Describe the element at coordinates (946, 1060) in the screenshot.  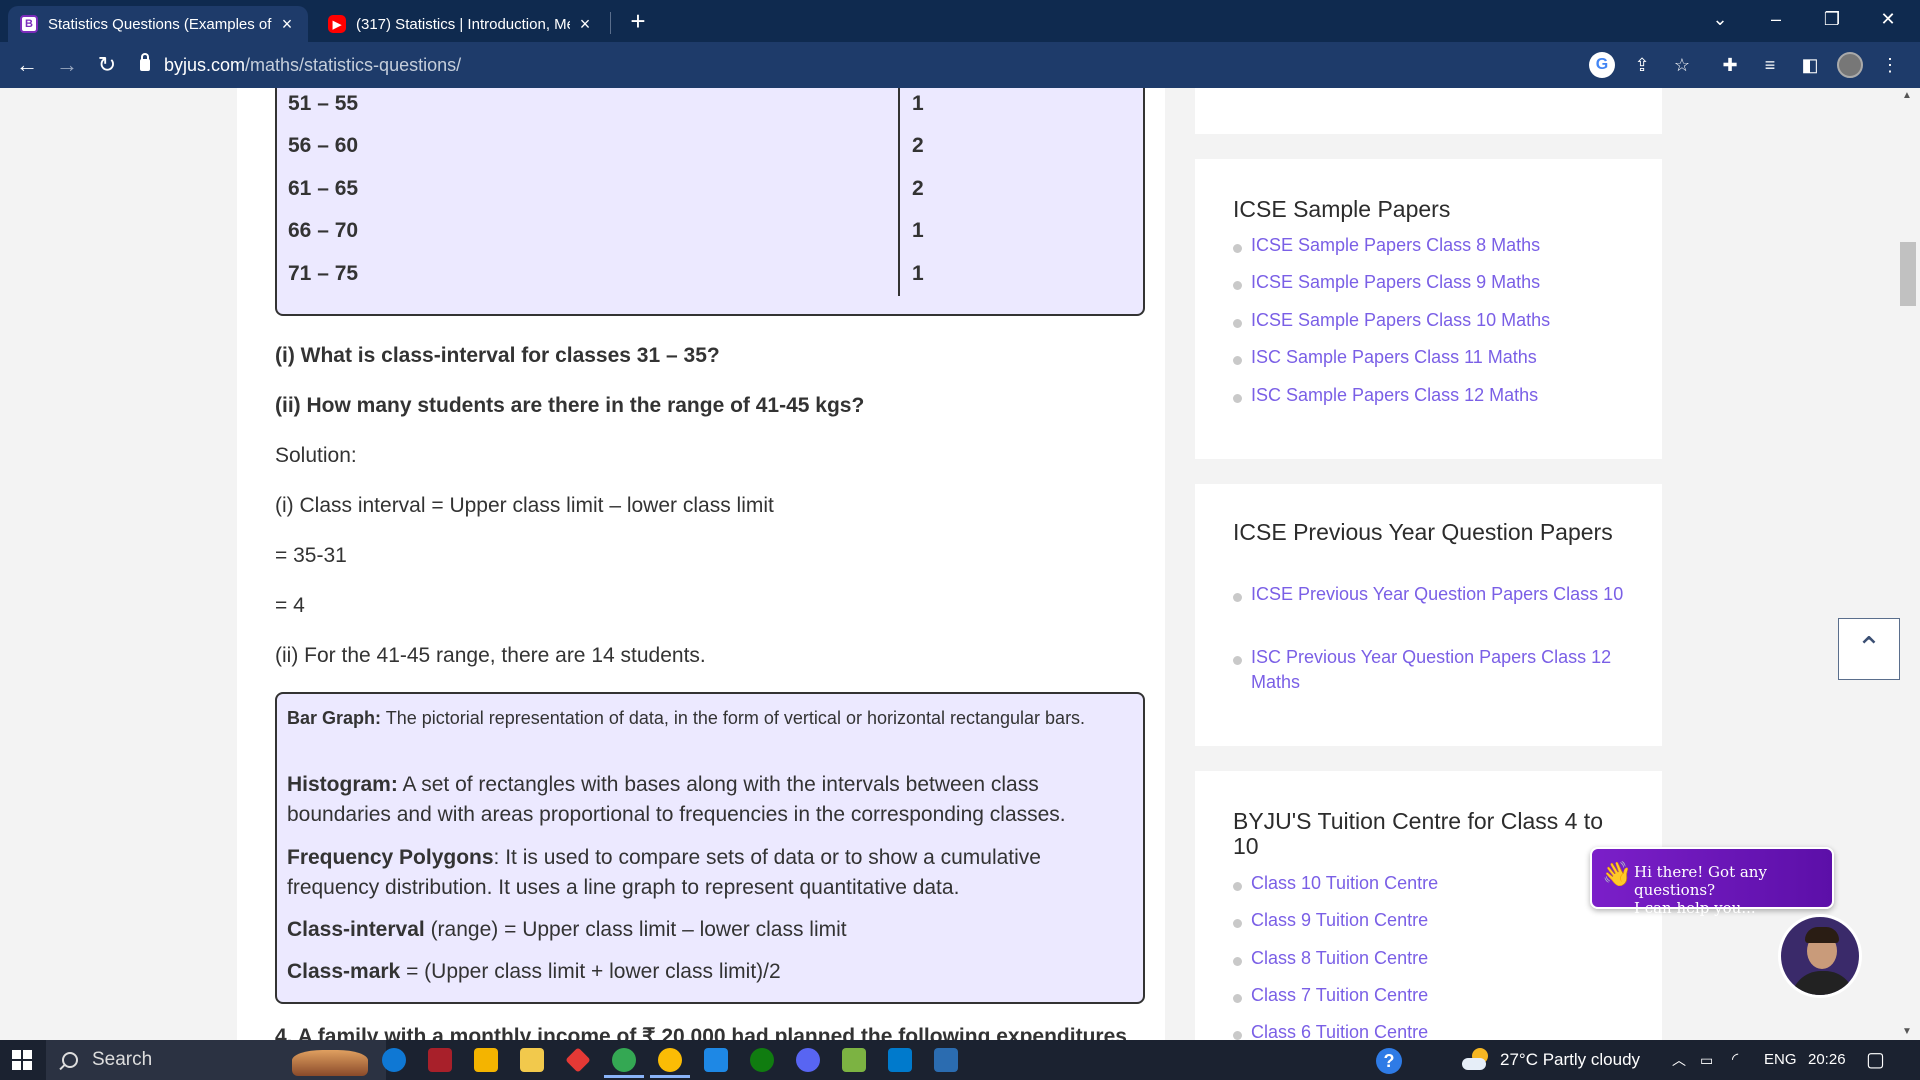
I see `photos-app-icon` at that location.